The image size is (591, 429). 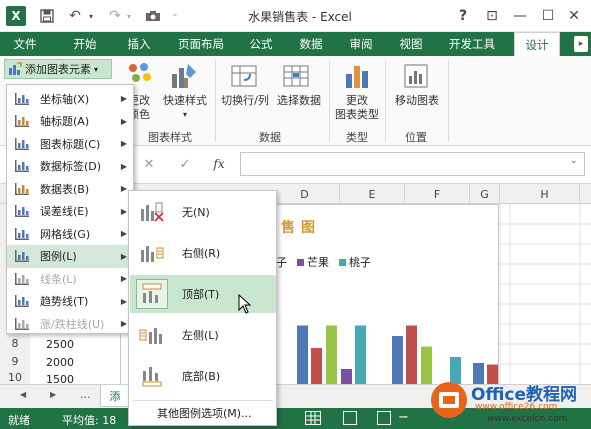 I want to click on menu-item-legend: 图例(L) ▶, so click(x=70, y=256).